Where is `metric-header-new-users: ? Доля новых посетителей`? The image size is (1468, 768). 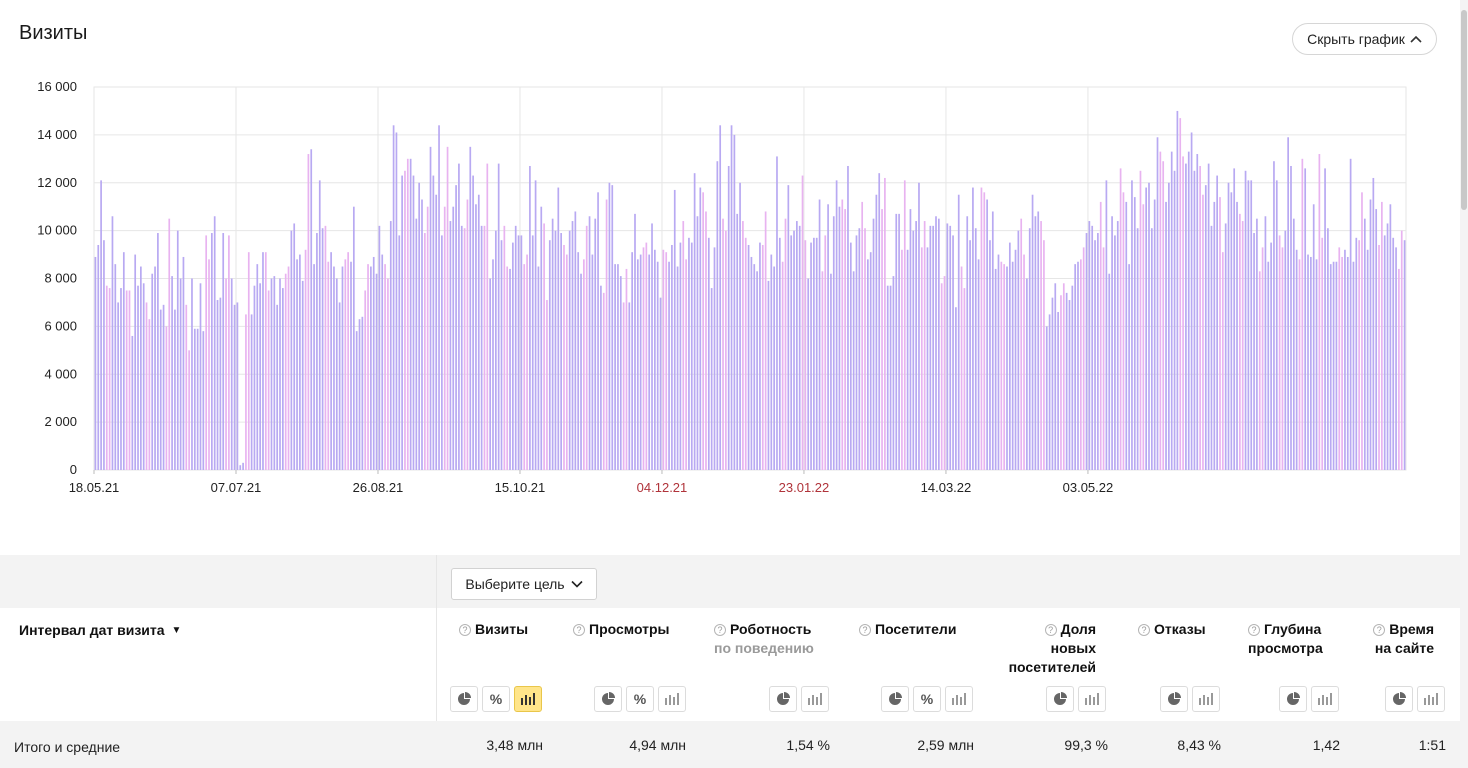
metric-header-new-users: ? Доля новых посетителей is located at coordinates (1048, 648).